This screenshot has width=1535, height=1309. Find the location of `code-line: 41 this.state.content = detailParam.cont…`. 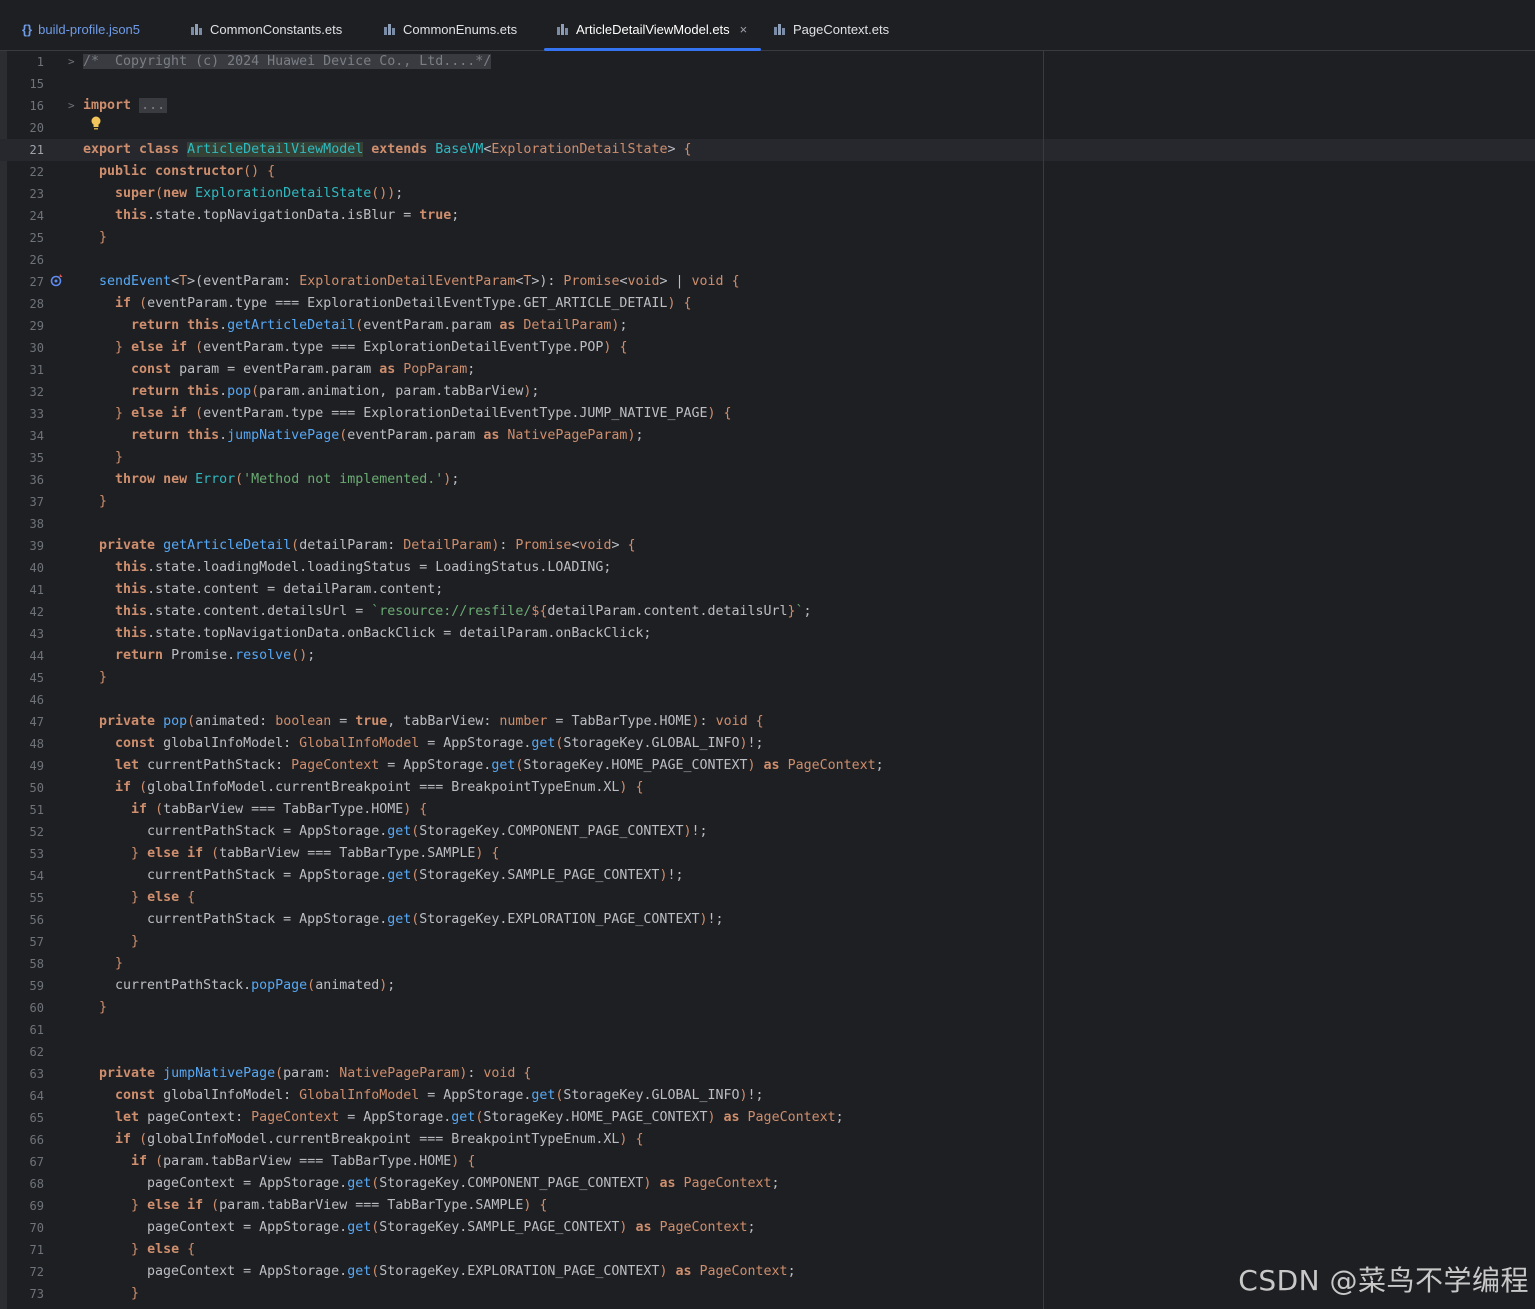

code-line: 41 this.state.content = detailParam.cont… is located at coordinates (767, 590).